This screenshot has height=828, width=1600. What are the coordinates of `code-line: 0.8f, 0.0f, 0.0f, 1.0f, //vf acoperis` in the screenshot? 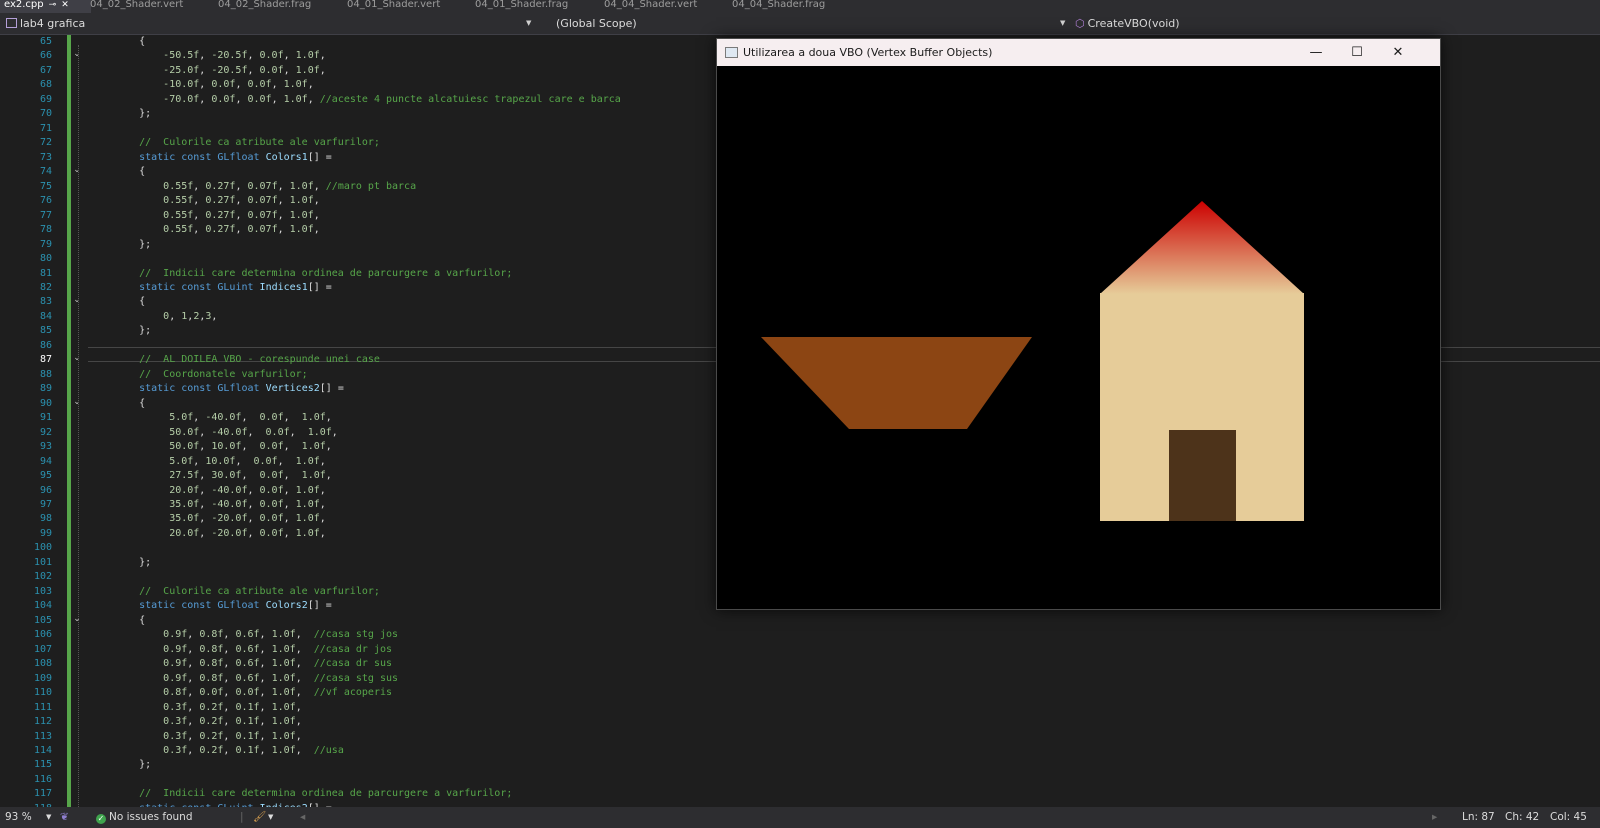 It's located at (368, 693).